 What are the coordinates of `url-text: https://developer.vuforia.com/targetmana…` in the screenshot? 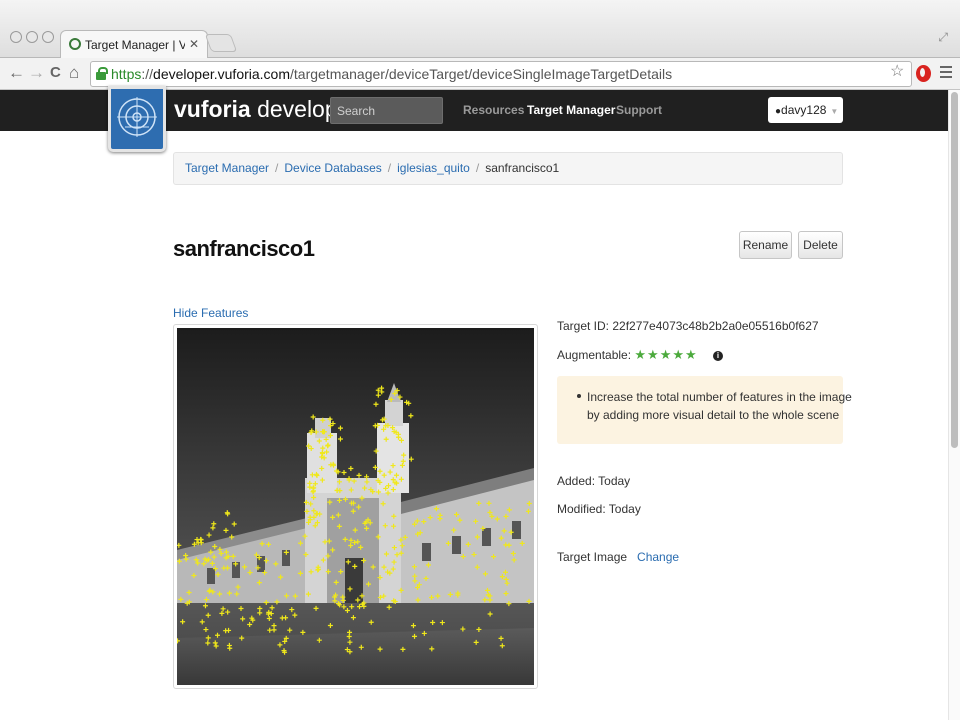 It's located at (392, 74).